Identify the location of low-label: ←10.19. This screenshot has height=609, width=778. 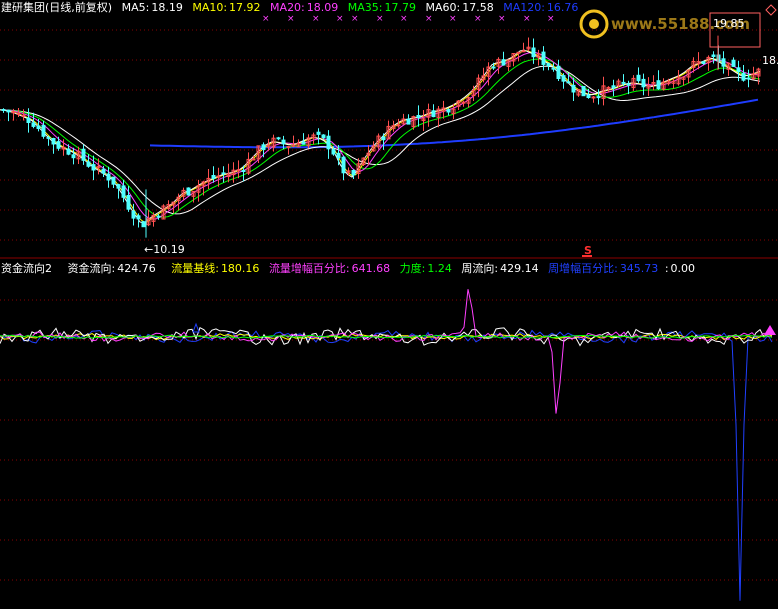
(164, 249).